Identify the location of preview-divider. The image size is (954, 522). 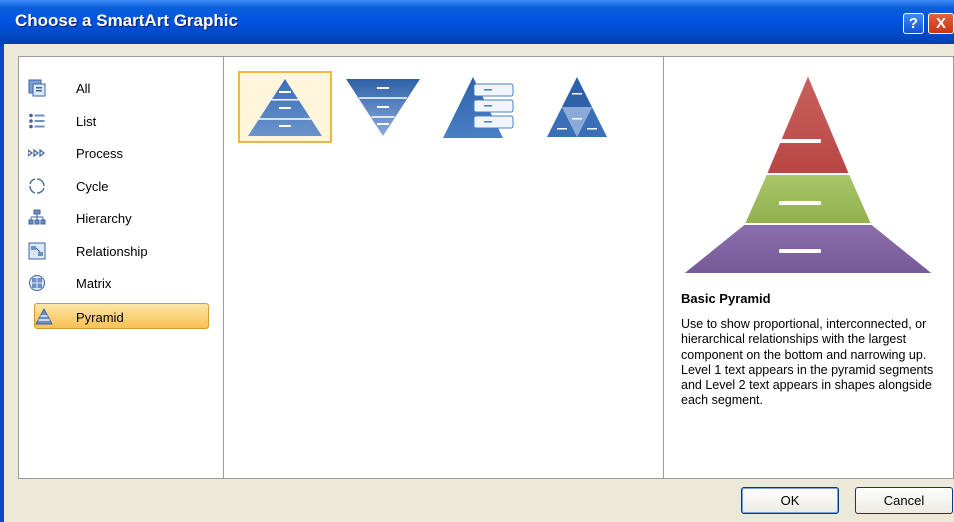
(663, 267).